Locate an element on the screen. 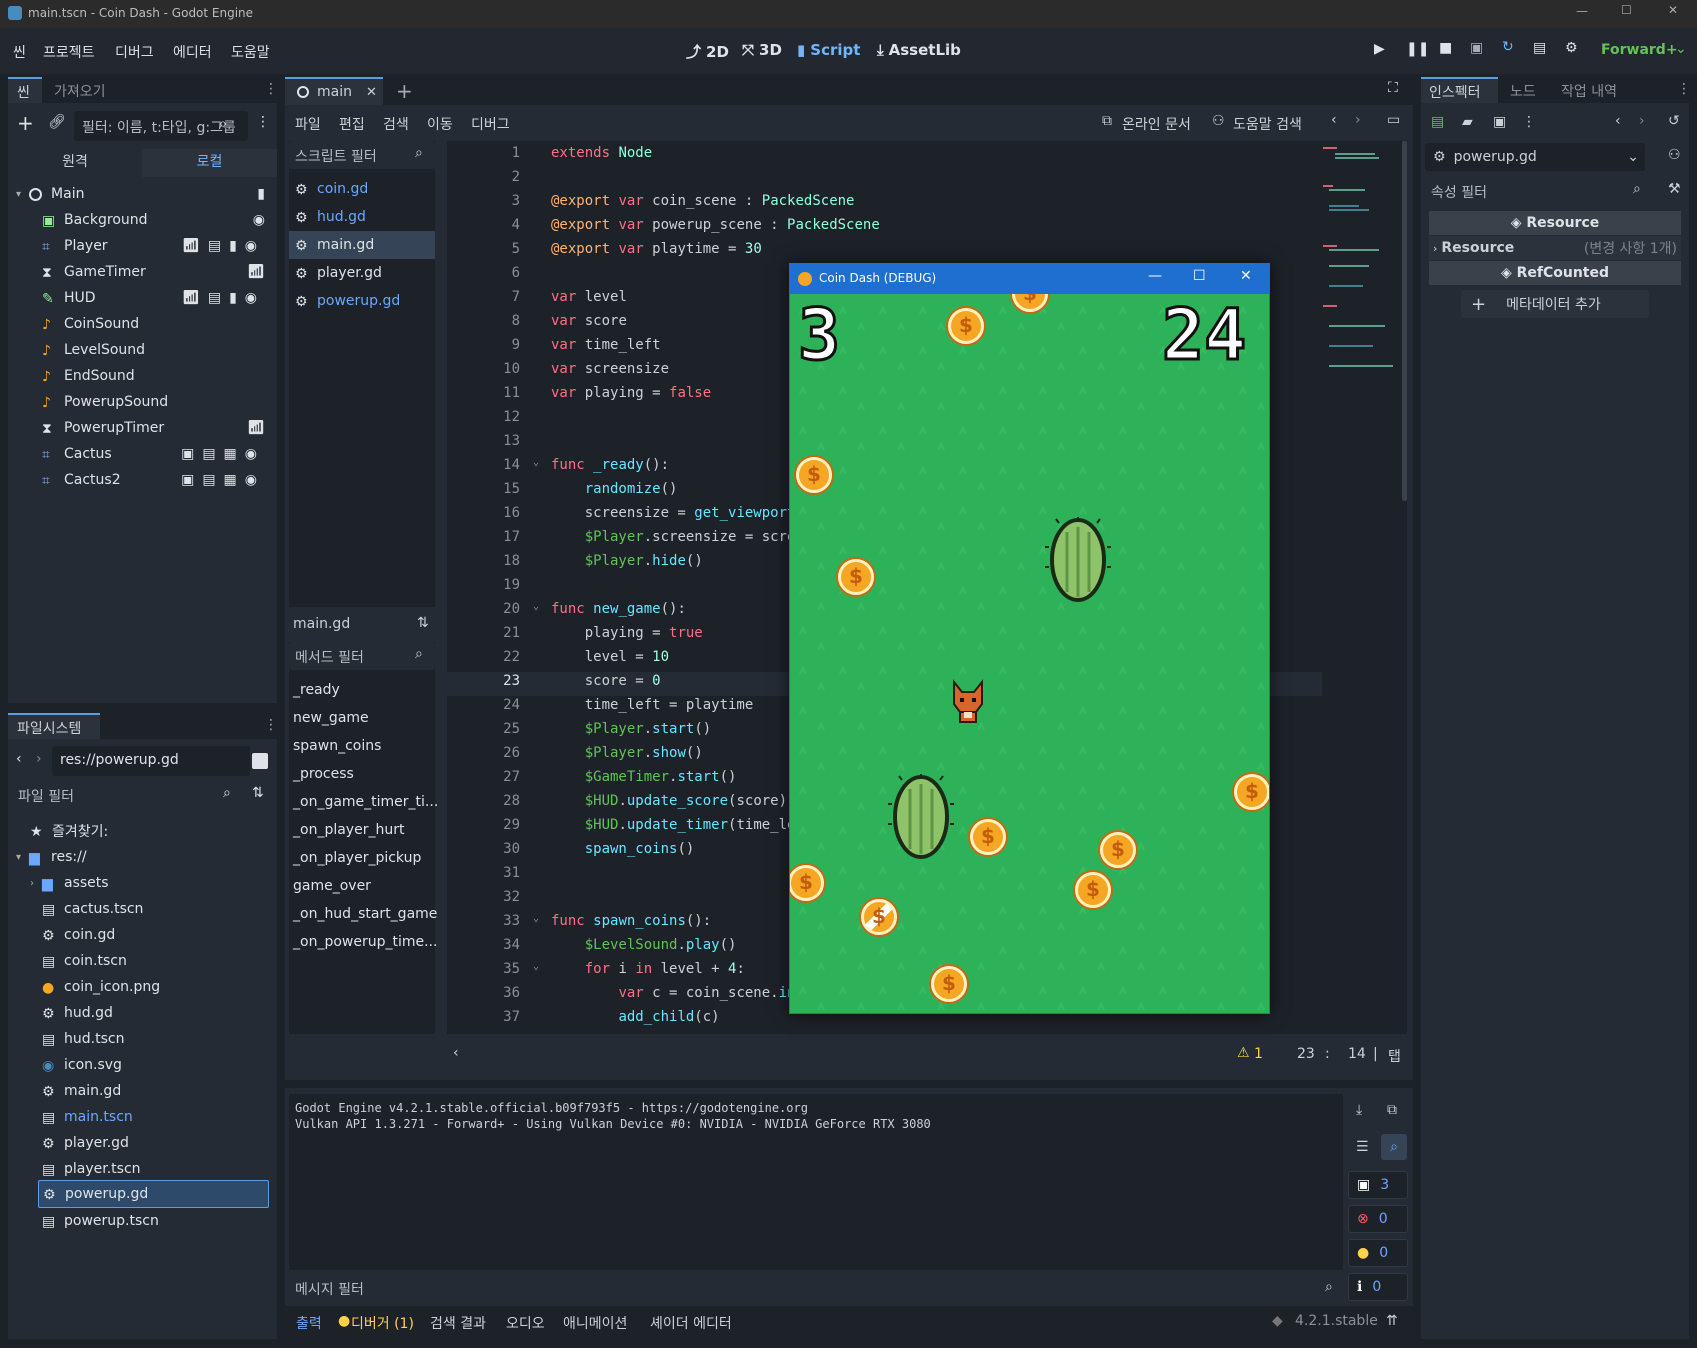 The width and height of the screenshot is (1697, 1348). menu-debug: 디버그 is located at coordinates (490, 124).